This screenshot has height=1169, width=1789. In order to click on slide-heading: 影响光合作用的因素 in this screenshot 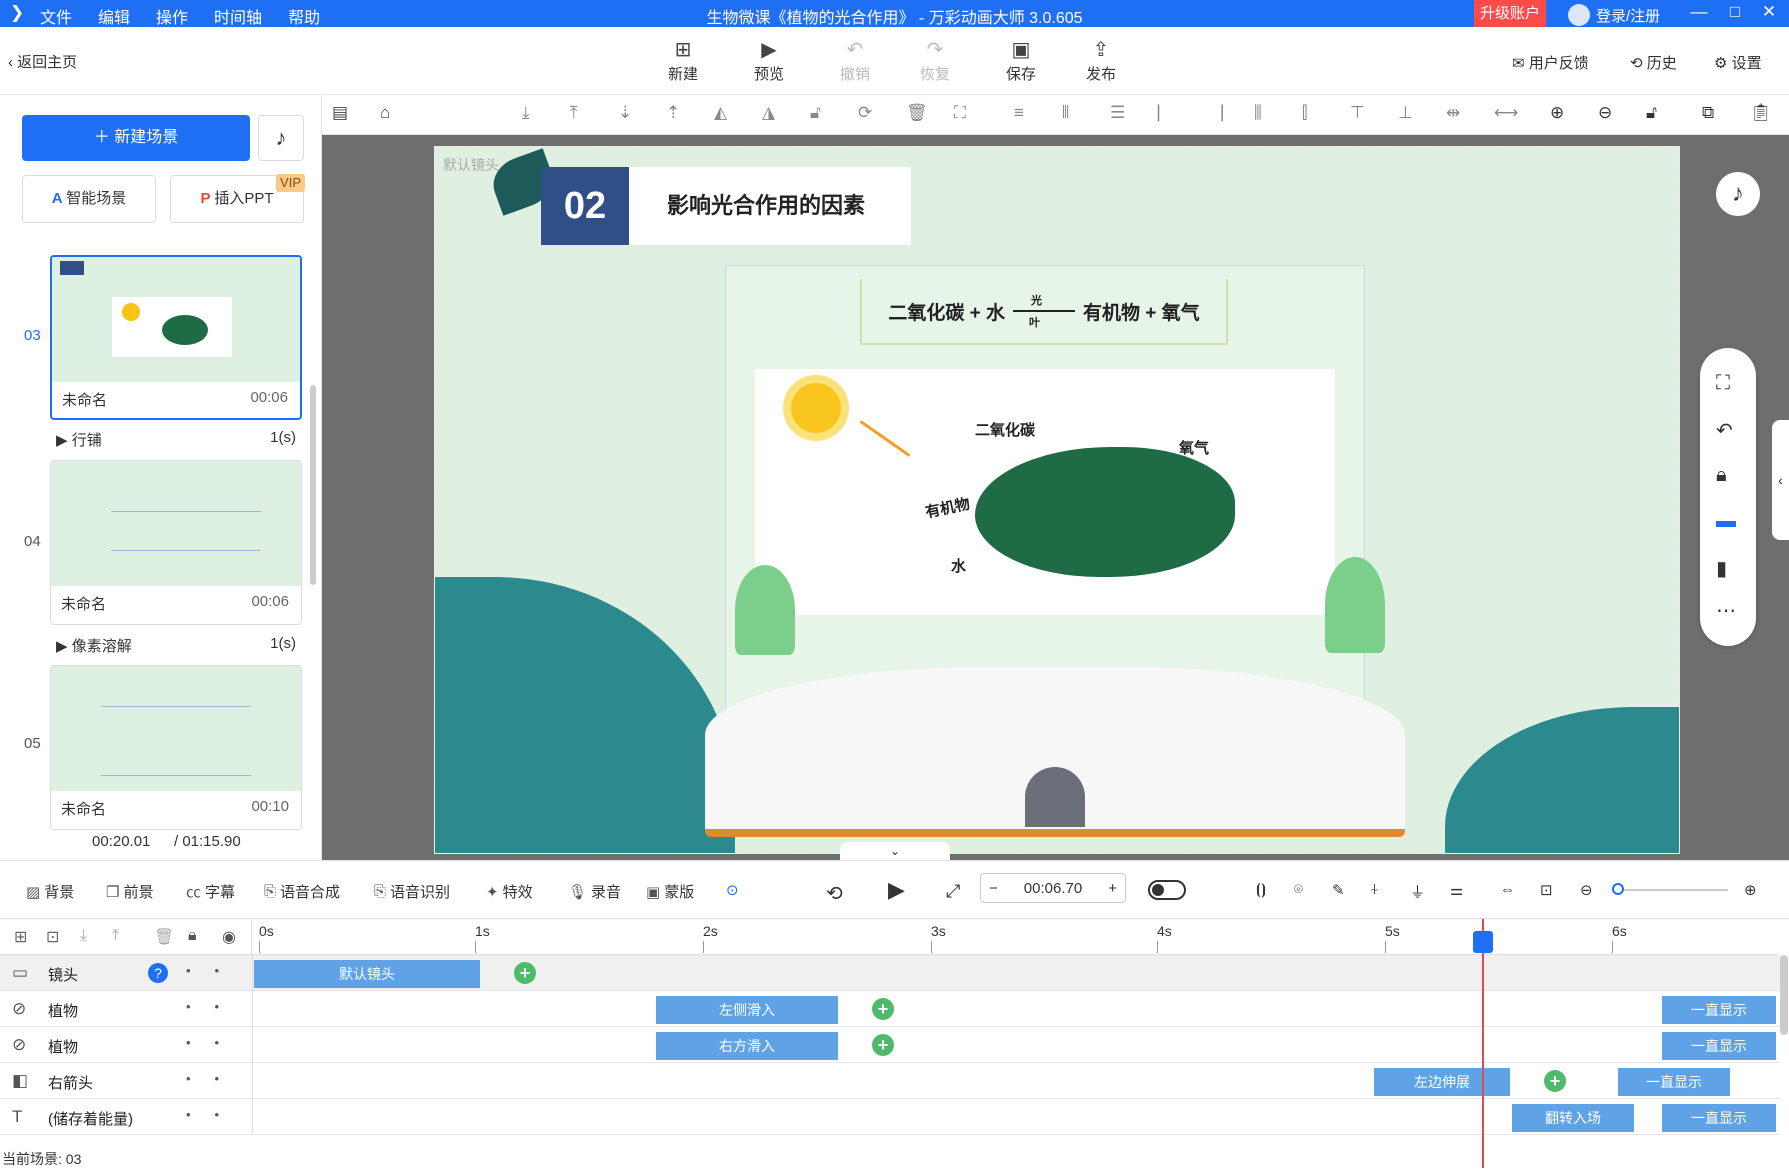, I will do `click(770, 206)`.